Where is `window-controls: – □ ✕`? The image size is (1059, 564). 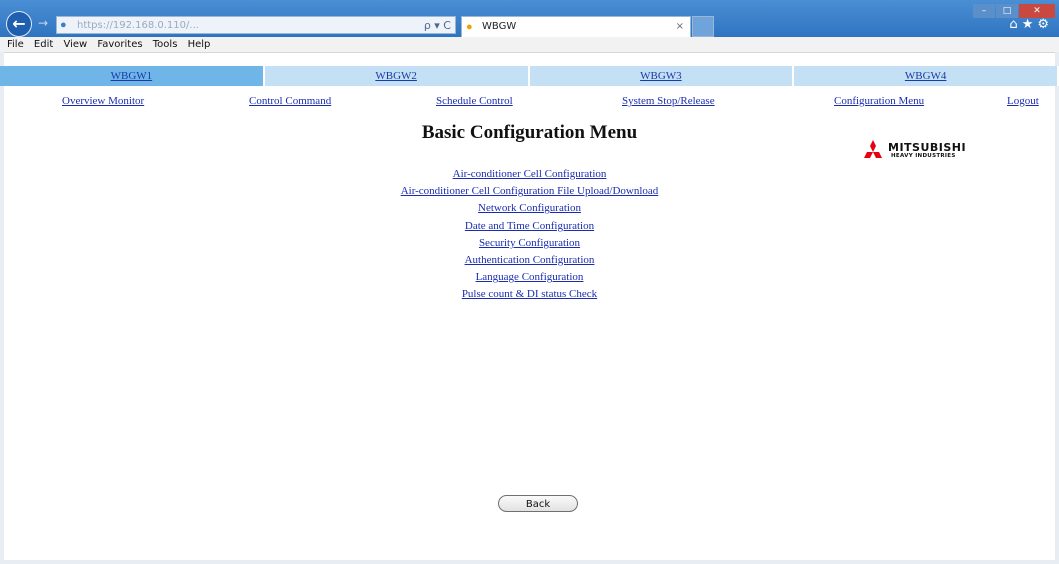 window-controls: – □ ✕ is located at coordinates (1013, 9).